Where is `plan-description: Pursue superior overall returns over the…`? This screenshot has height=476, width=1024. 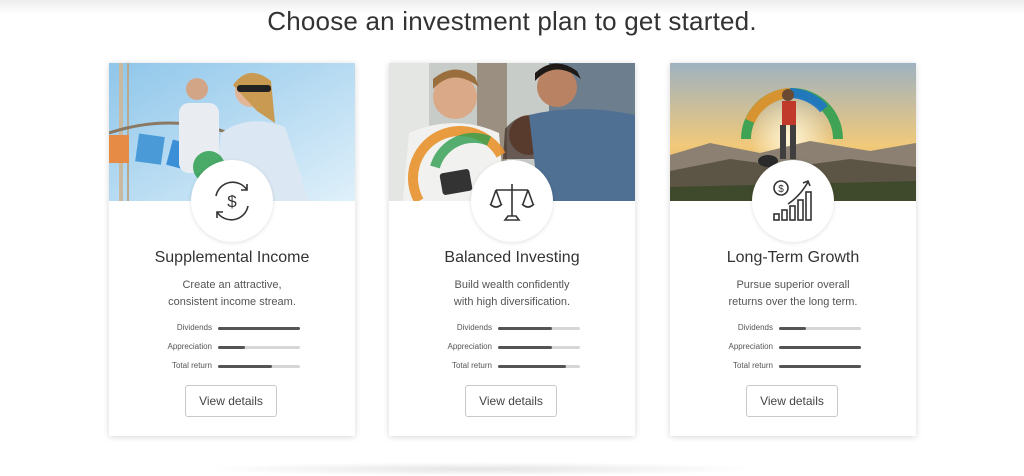
plan-description: Pursue superior overall returns over the… is located at coordinates (793, 294).